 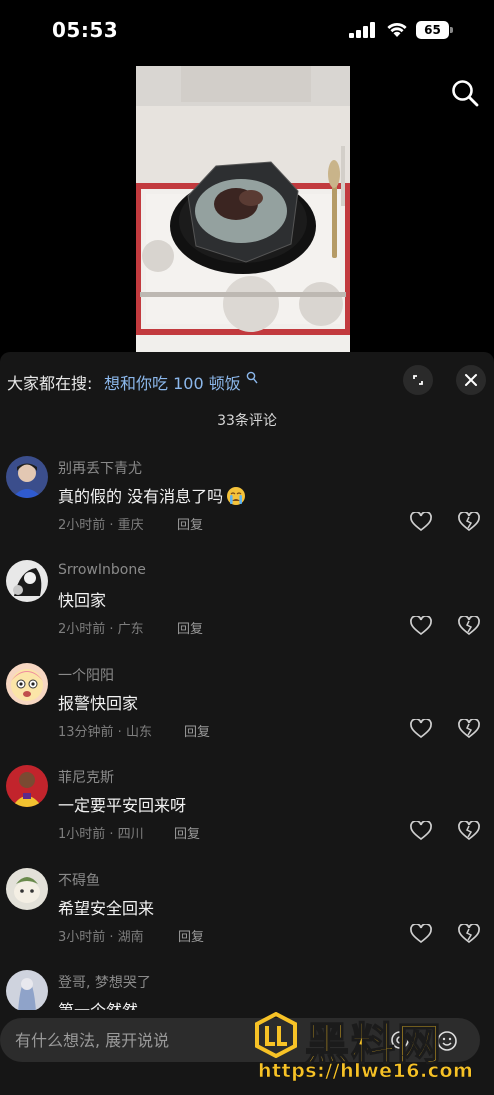 What do you see at coordinates (432, 30) in the screenshot?
I see `battery-level: 65` at bounding box center [432, 30].